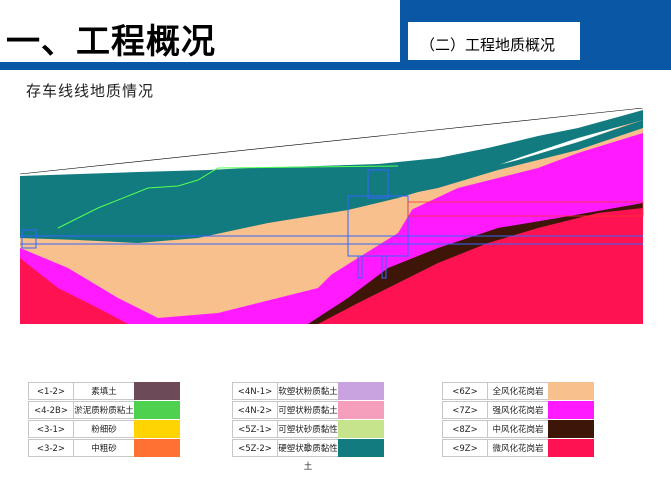 This screenshot has width=671, height=500. What do you see at coordinates (518, 429) in the screenshot?
I see `legend-name: 中风化花岗岩` at bounding box center [518, 429].